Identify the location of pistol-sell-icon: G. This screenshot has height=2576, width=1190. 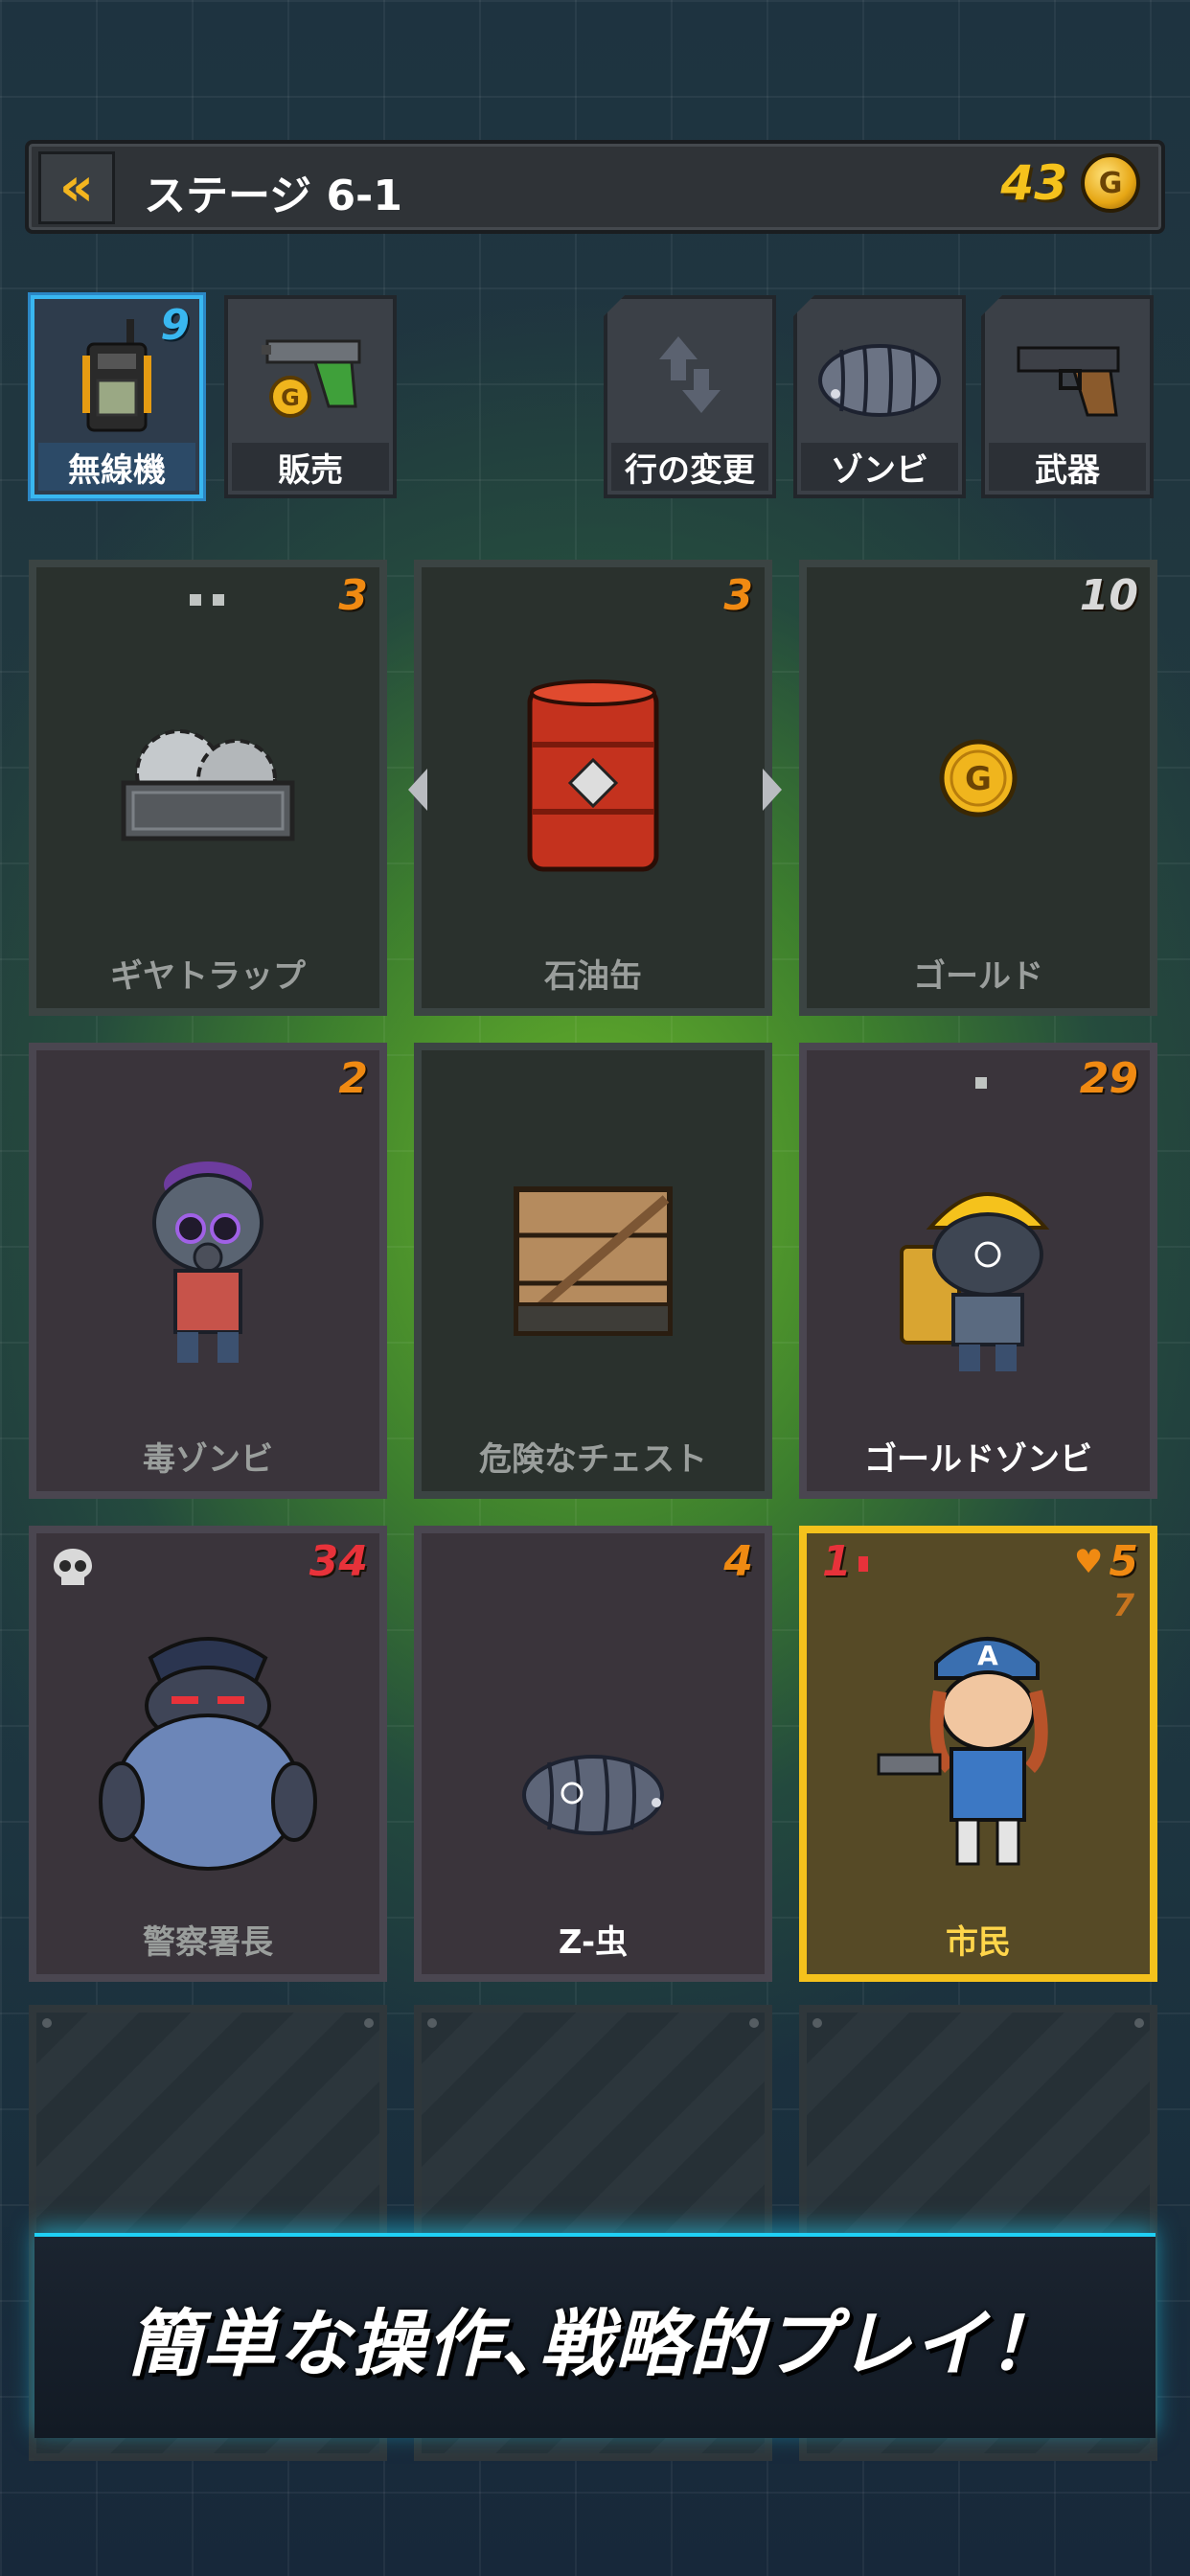
(311, 374).